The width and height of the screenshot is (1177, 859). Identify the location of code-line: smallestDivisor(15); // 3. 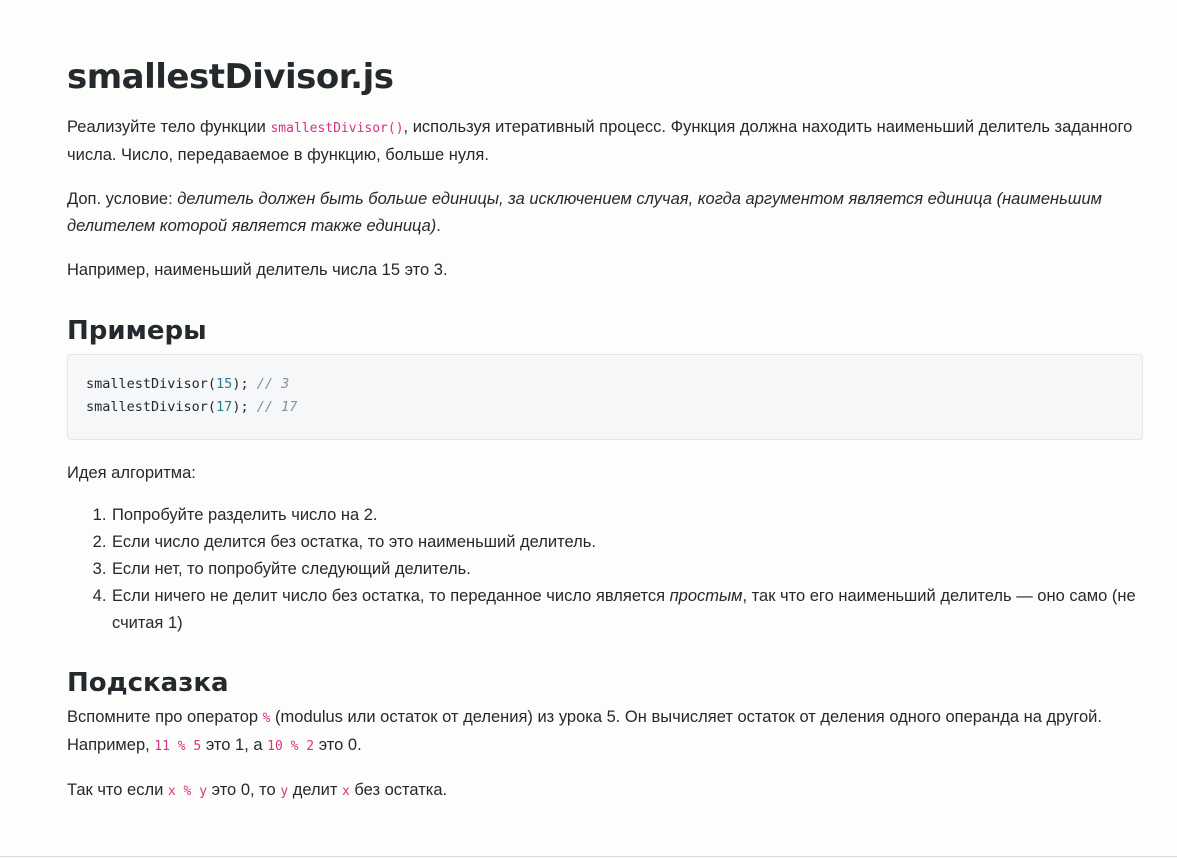
(605, 384).